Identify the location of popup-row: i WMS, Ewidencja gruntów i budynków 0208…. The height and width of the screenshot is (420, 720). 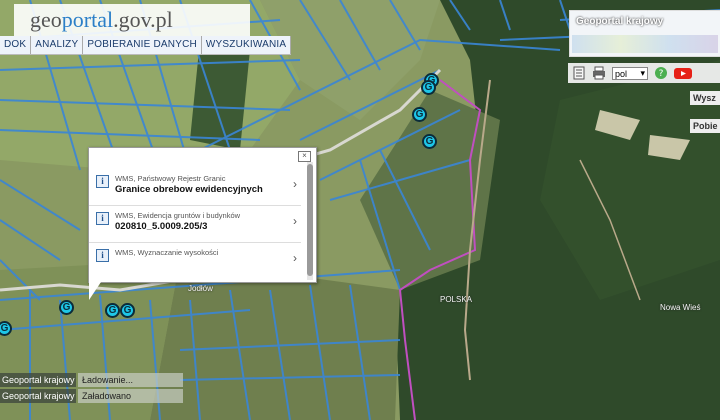
(195, 224).